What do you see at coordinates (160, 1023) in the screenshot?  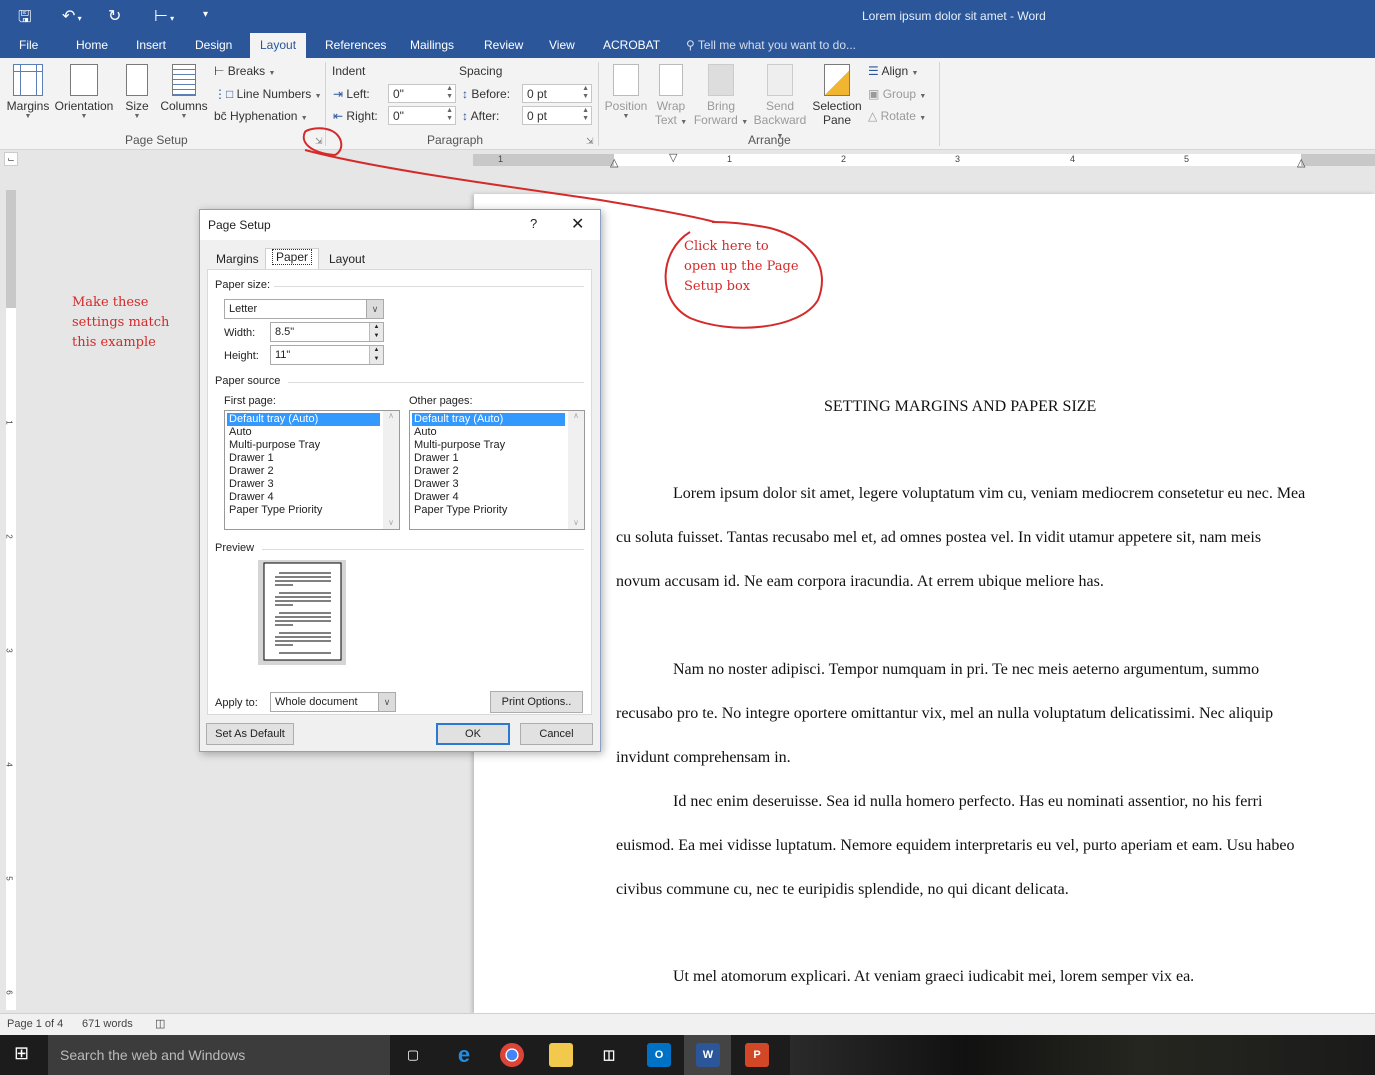 I see `proofing-icon: ◫` at bounding box center [160, 1023].